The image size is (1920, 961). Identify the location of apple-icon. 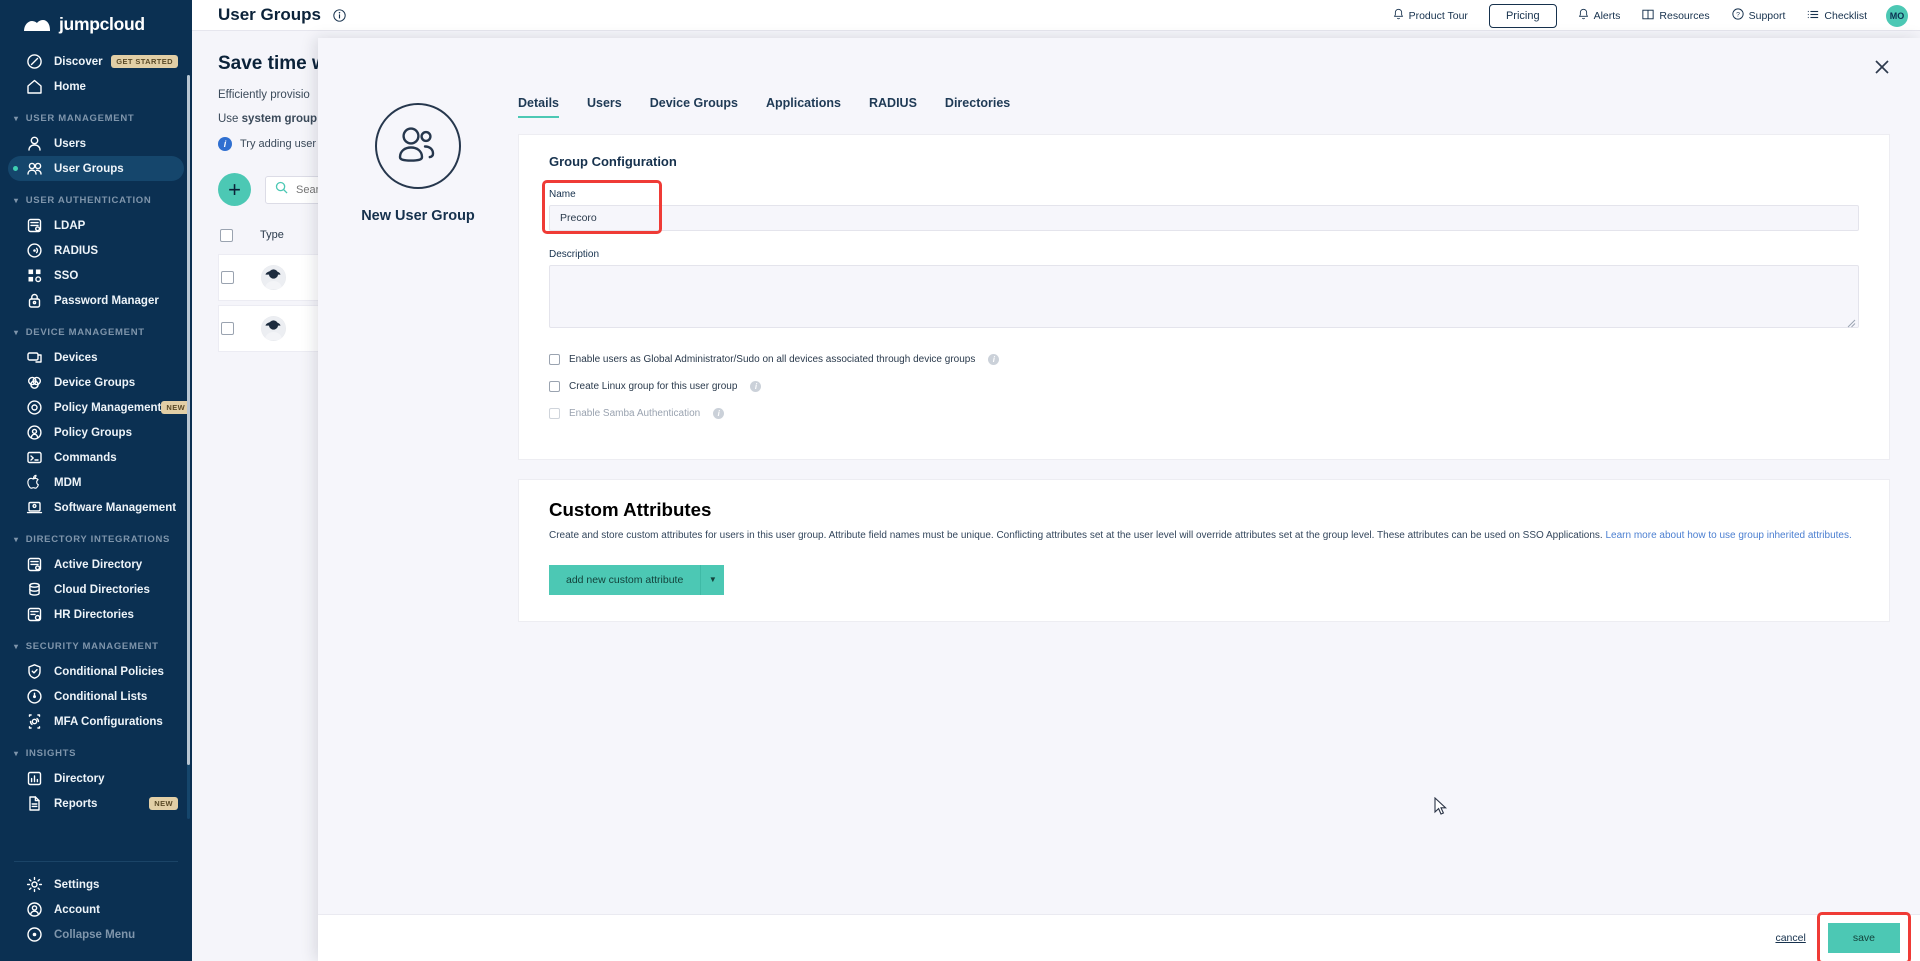
(34, 482).